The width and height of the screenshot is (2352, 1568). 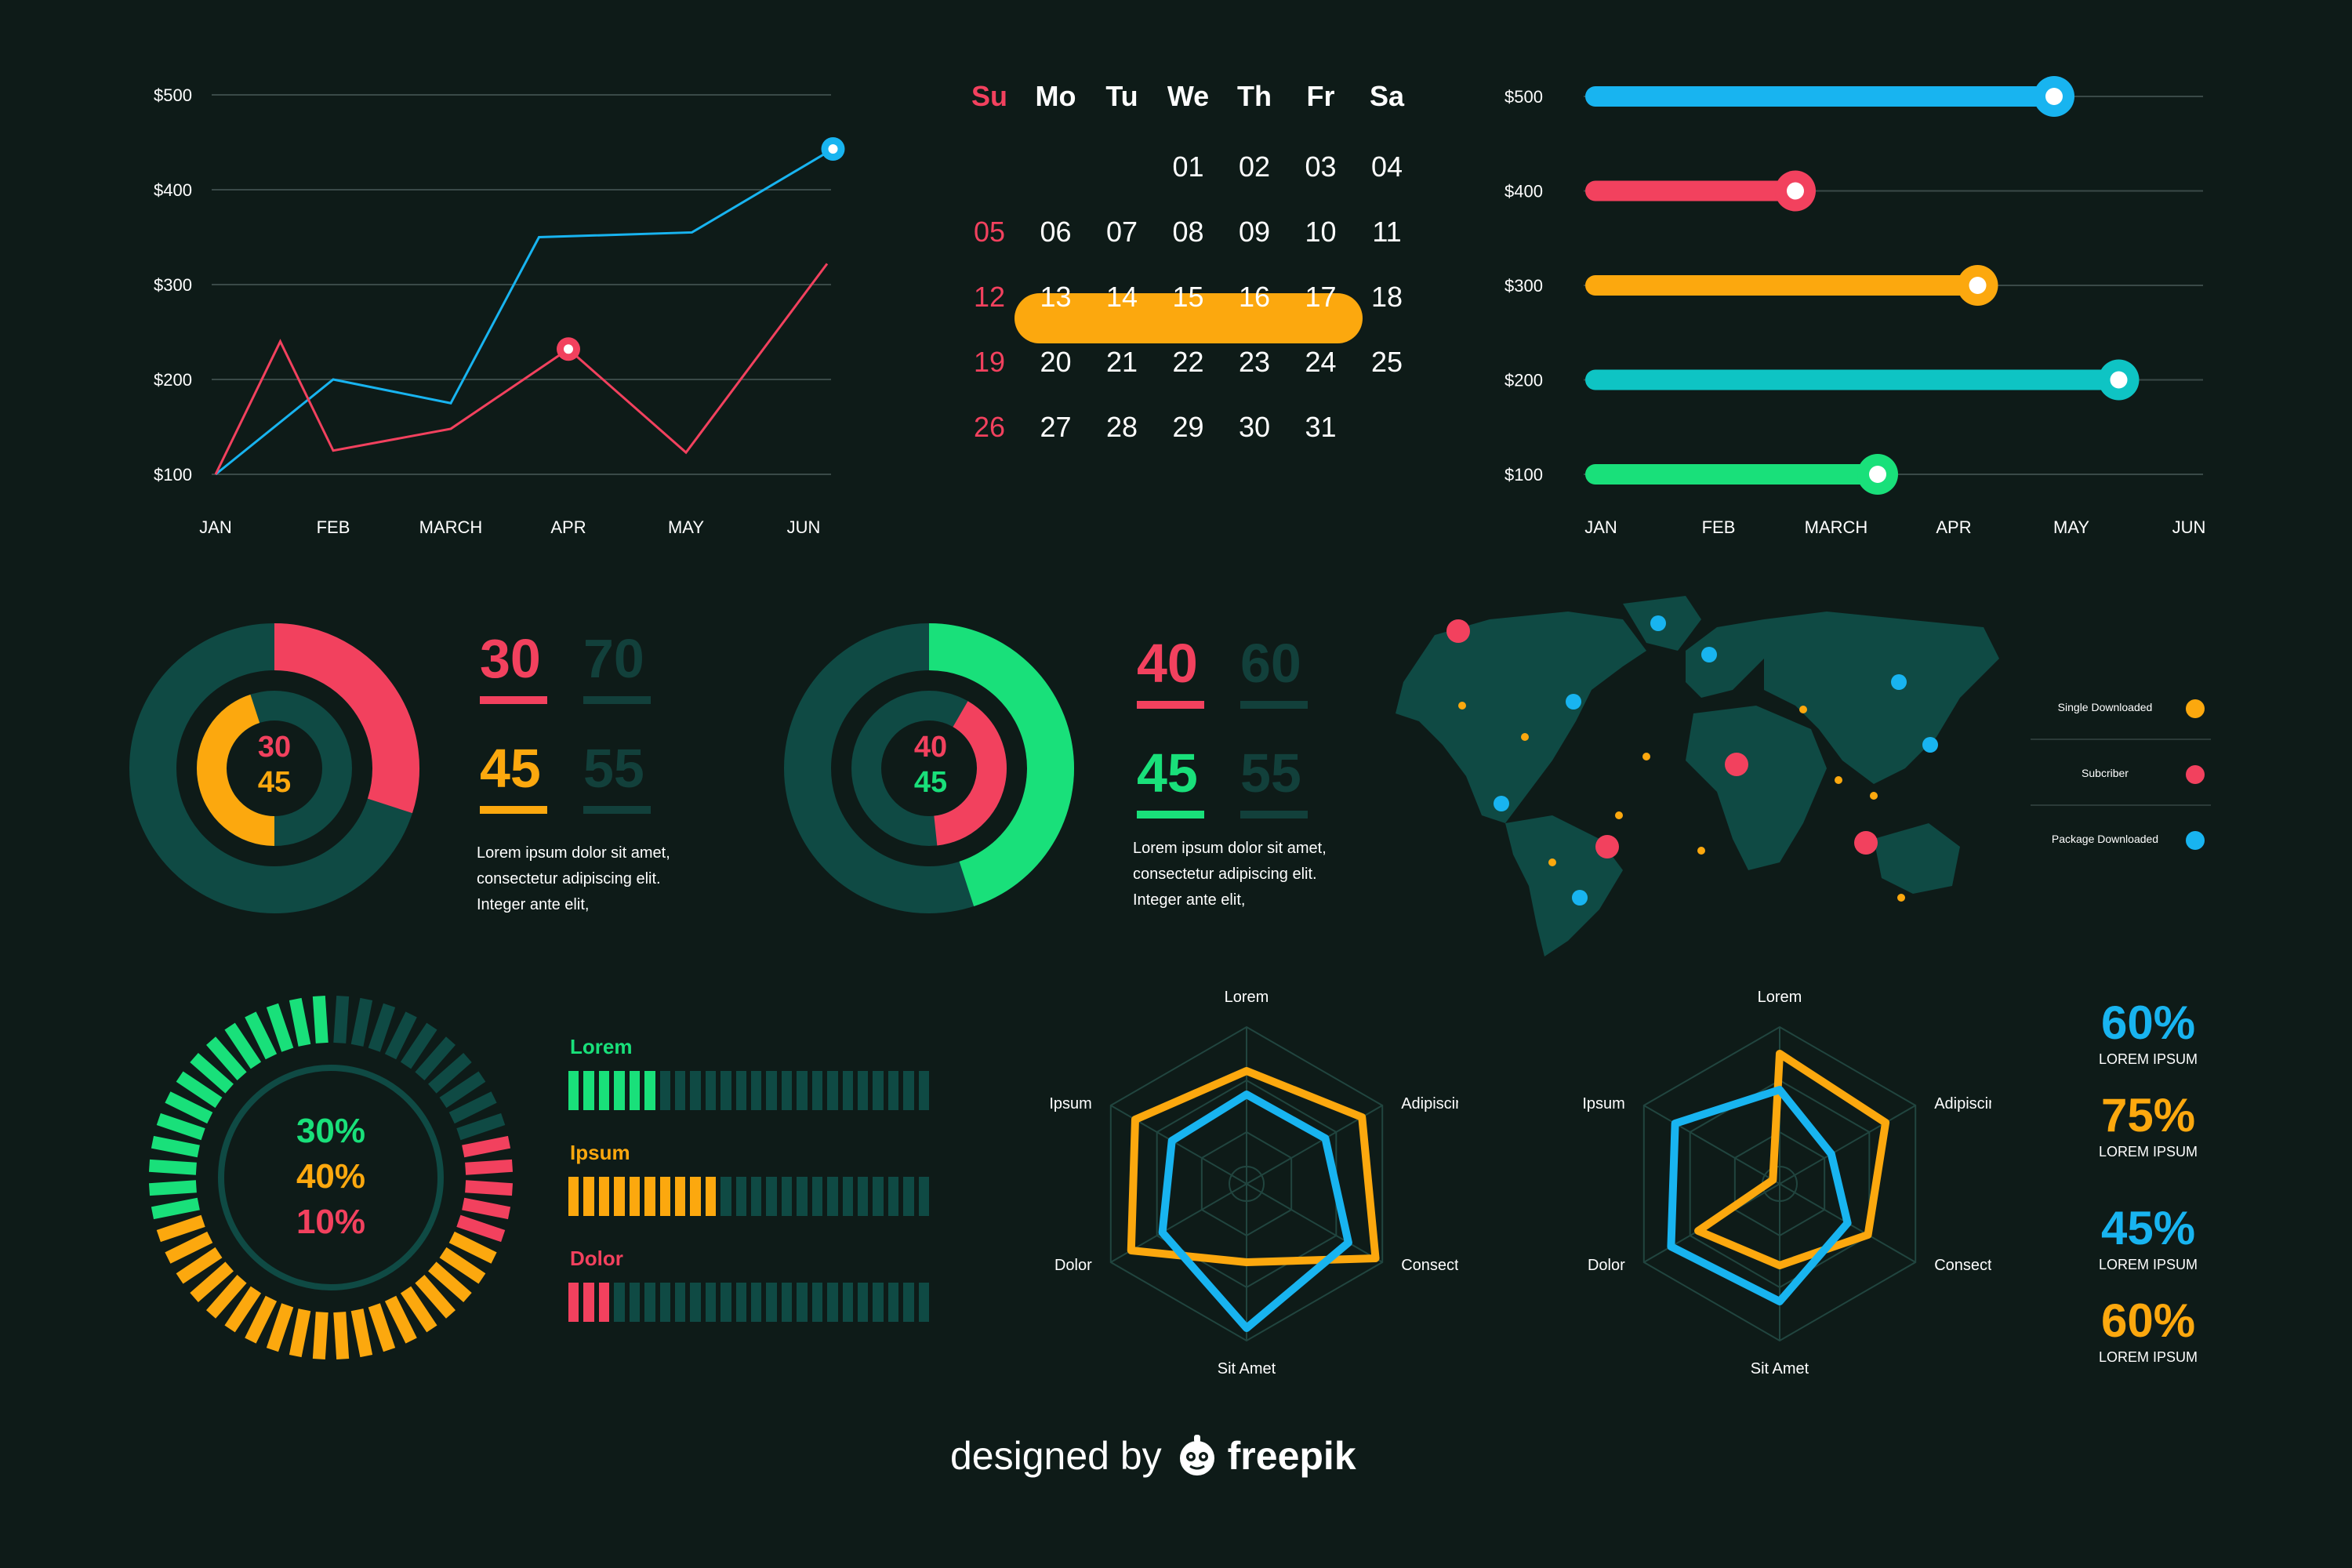 I want to click on calendar-day: 29, so click(x=1188, y=427).